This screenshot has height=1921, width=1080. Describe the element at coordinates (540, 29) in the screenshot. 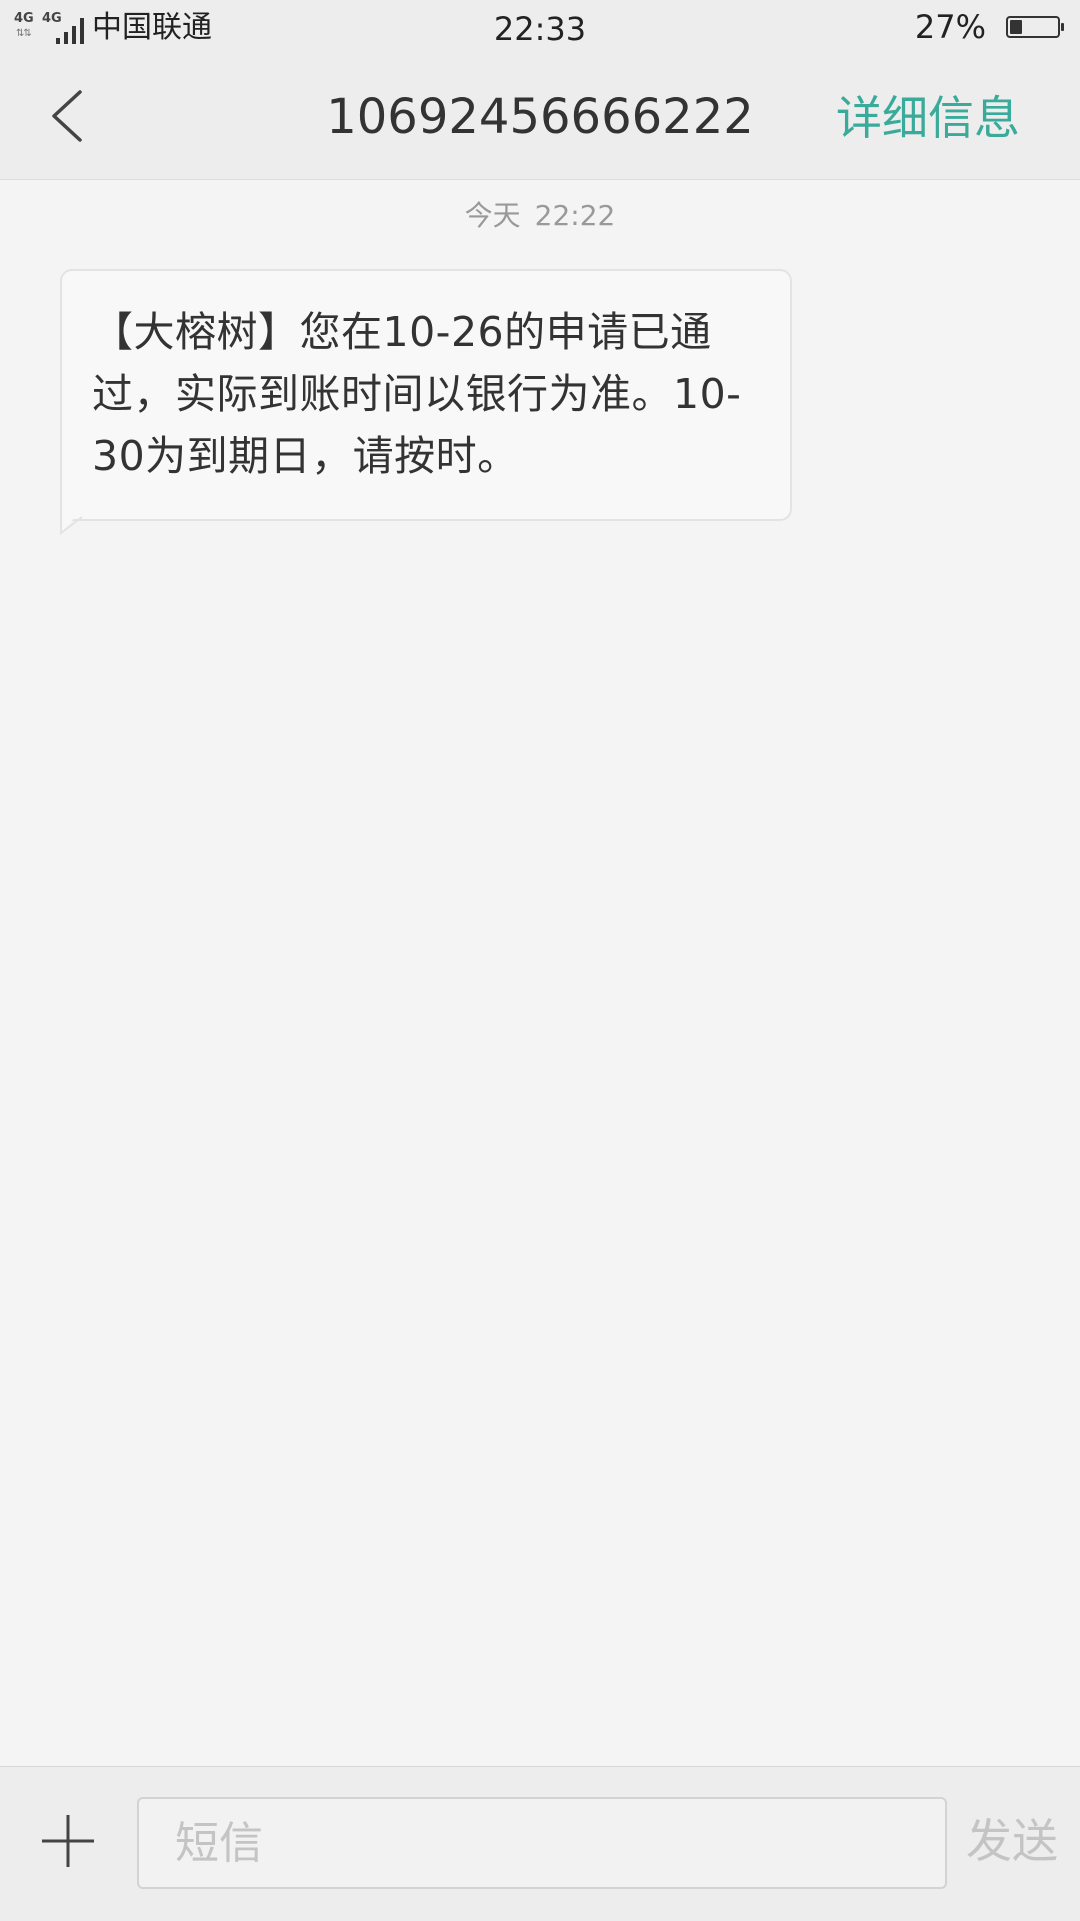

I see `status-bar: 4G 4G ⇅⇅ 中国联通 22:33 27%` at that location.